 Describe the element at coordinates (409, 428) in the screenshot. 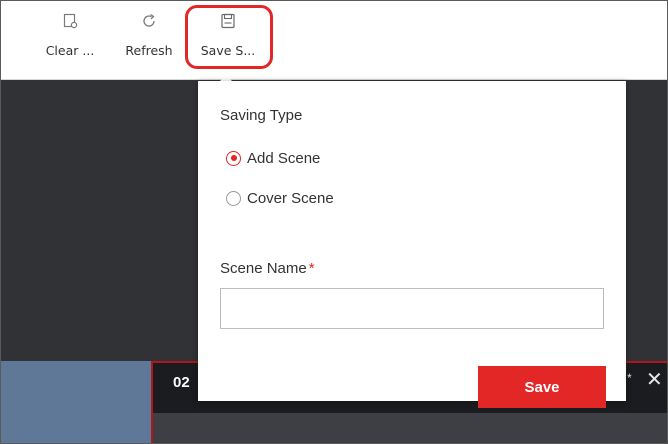

I see `video-window-body` at that location.